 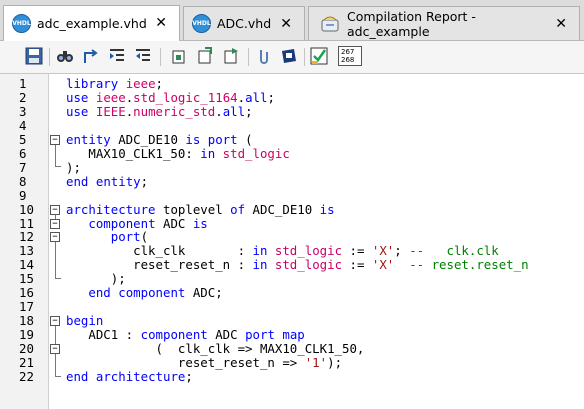 I want to click on tab-adc-example-vhd: VHDL adc_example.vhd ✕, so click(x=91, y=23).